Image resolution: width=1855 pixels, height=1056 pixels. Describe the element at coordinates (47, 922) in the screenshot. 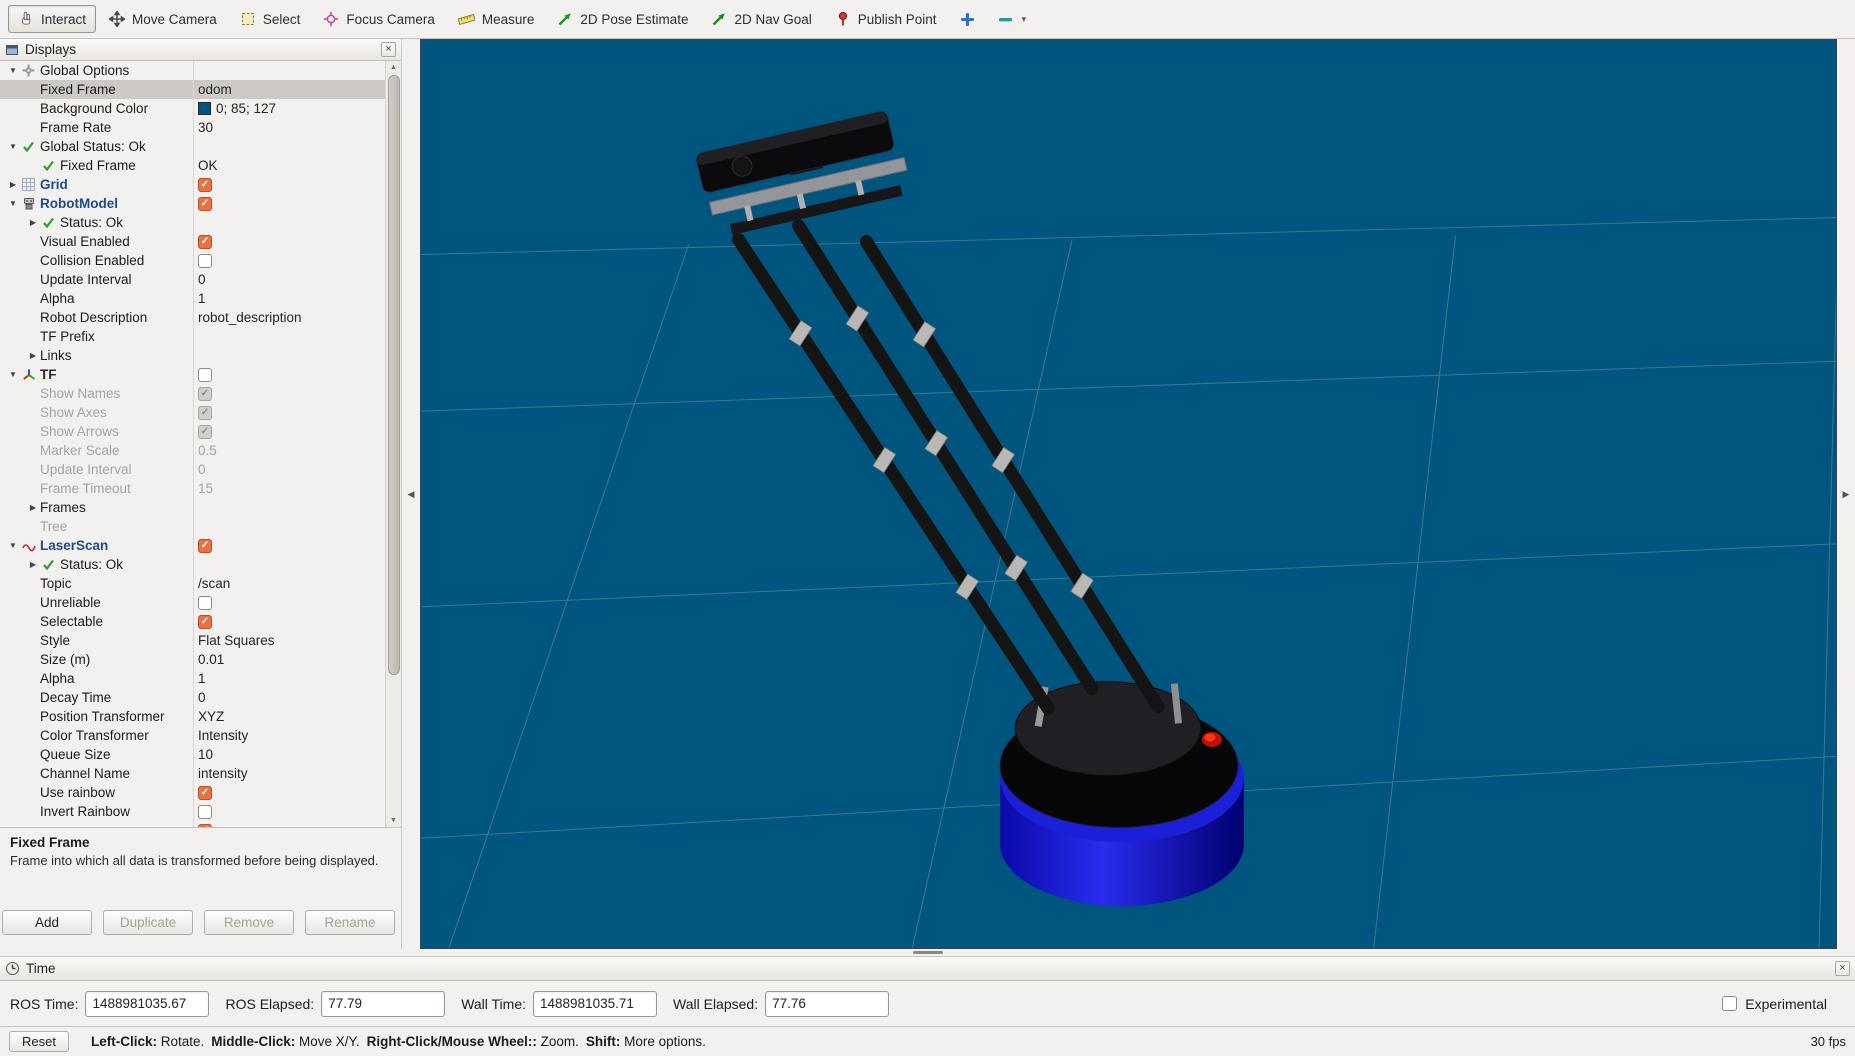

I see `add-button: Add` at that location.